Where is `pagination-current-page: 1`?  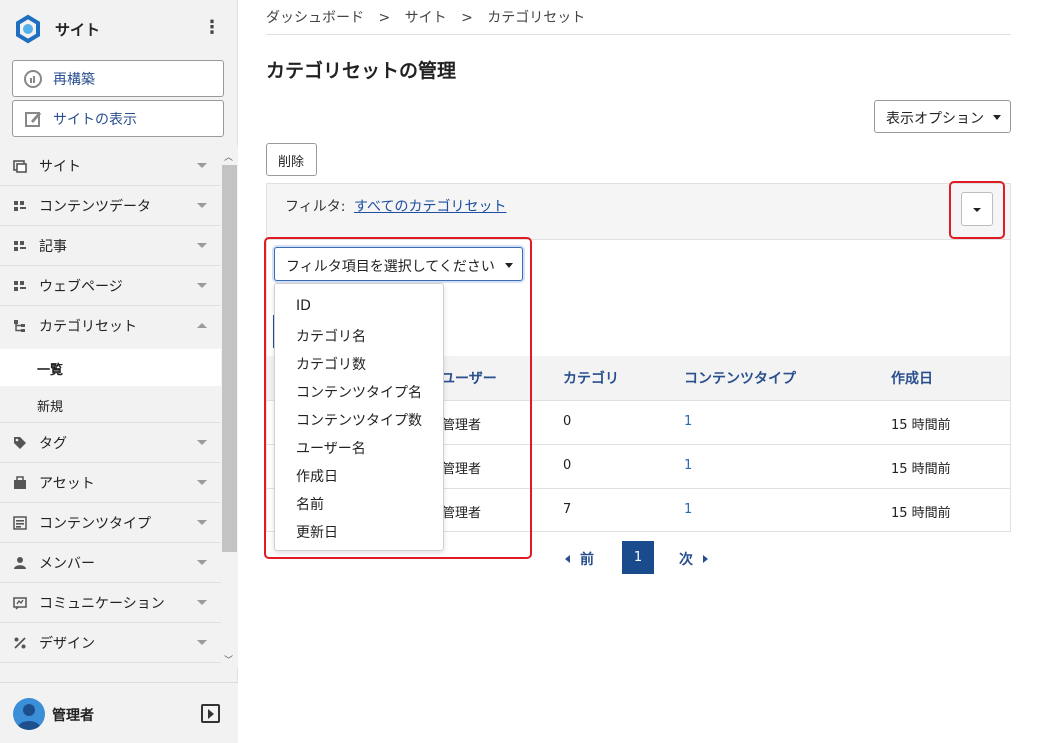 pagination-current-page: 1 is located at coordinates (638, 557).